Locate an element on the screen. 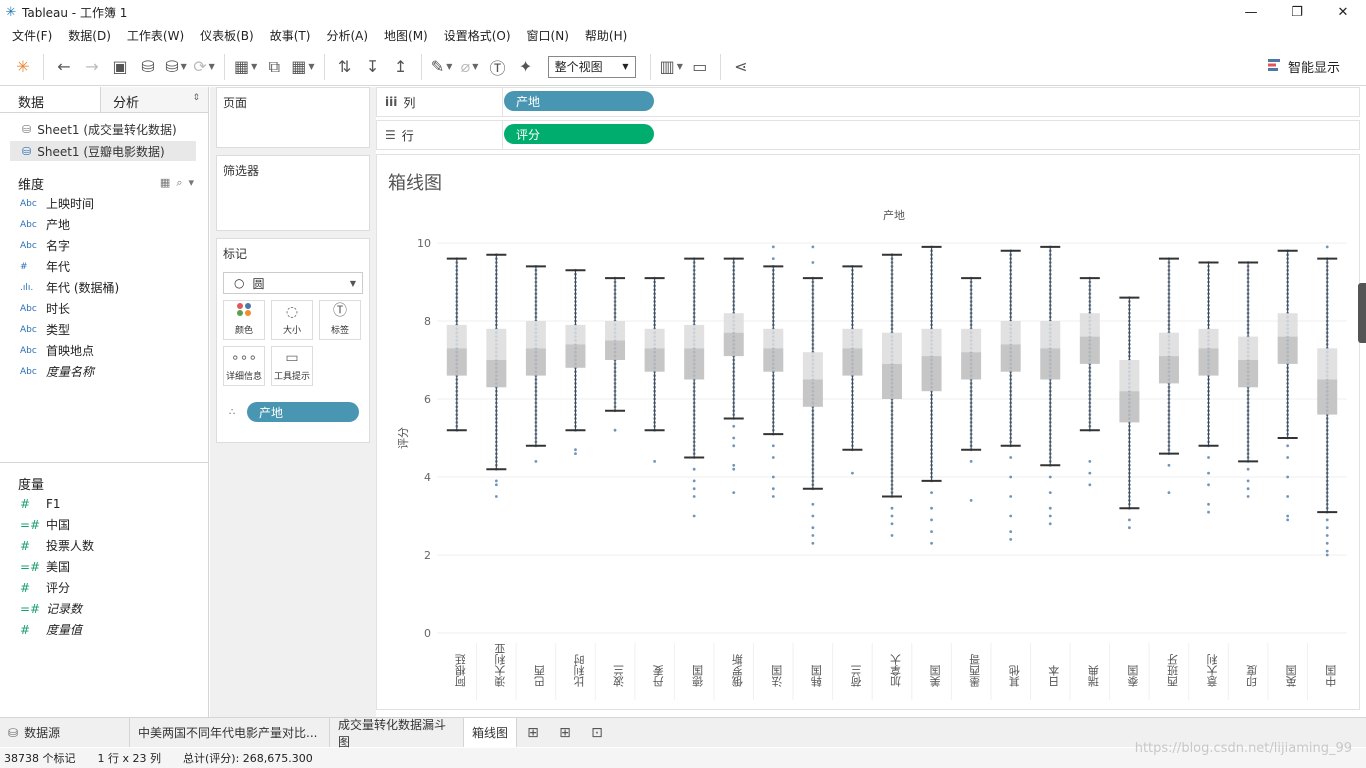 The height and width of the screenshot is (768, 1366). maximize-button: ❐ is located at coordinates (1297, 12).